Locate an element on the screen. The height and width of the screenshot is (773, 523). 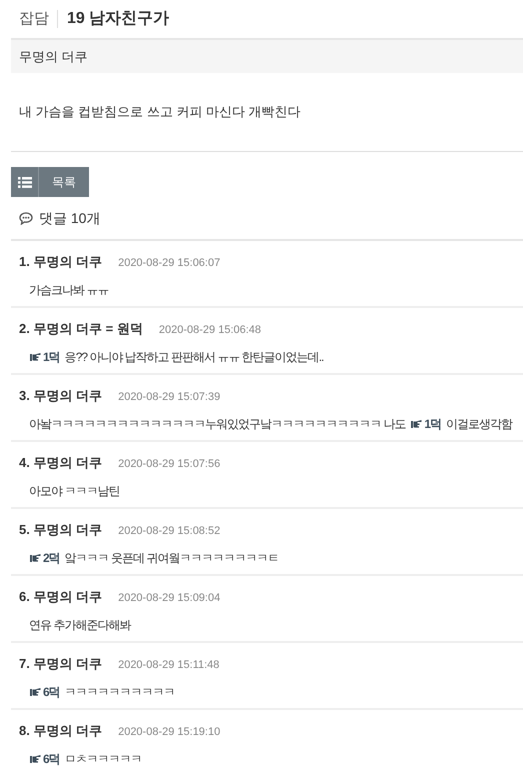
comment-text: 아모야 ㅋㅋㅋ남틴 is located at coordinates (74, 491).